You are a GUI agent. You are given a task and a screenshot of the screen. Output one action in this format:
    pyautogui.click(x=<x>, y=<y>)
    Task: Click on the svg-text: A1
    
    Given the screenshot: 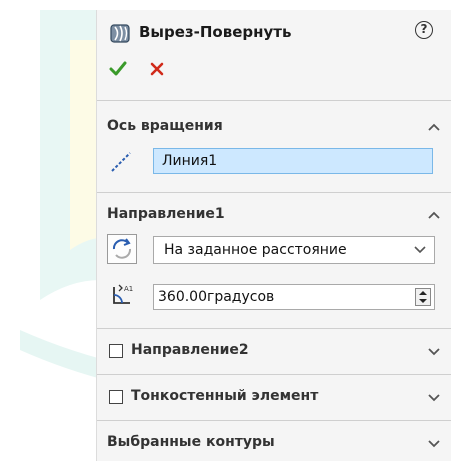 What is the action you would take?
    pyautogui.click(x=128, y=289)
    